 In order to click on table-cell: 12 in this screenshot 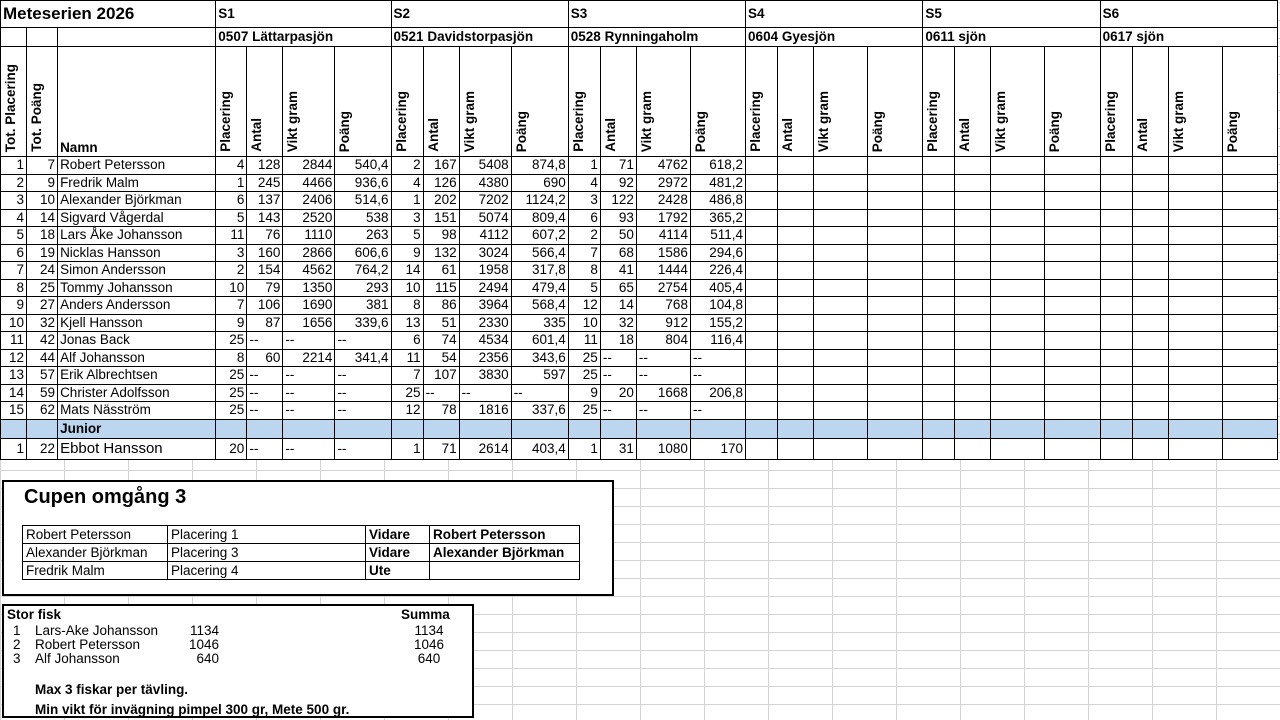, I will do `click(407, 410)`.